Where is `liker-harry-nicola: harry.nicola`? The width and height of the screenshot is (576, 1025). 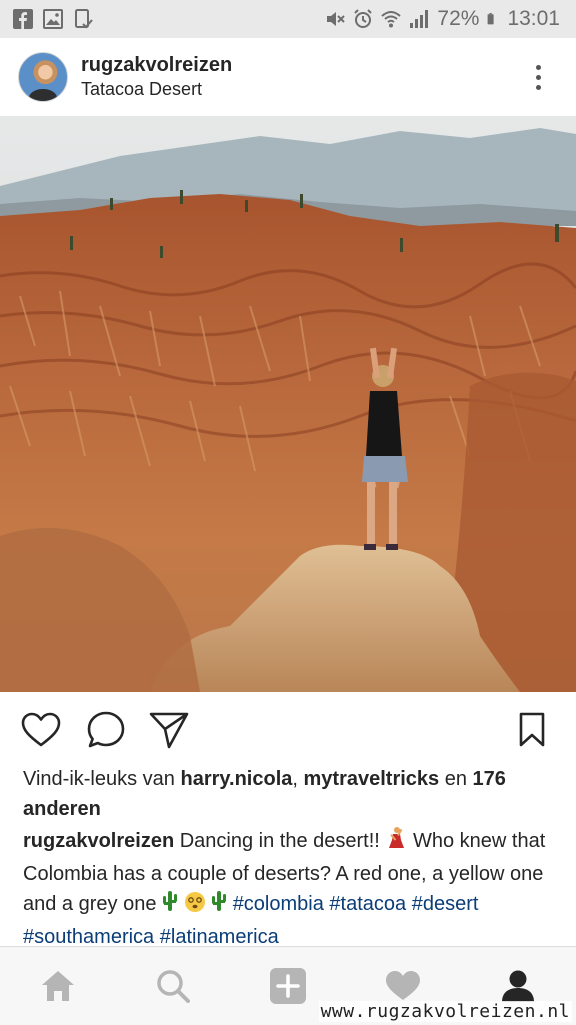 liker-harry-nicola: harry.nicola is located at coordinates (236, 779).